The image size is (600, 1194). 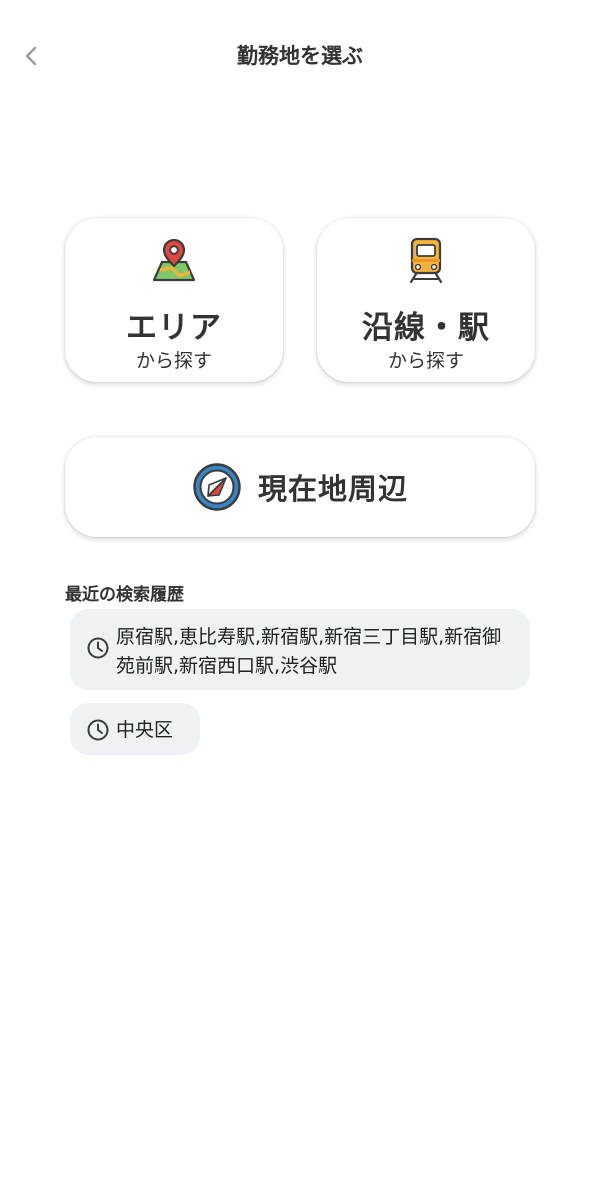 What do you see at coordinates (145, 729) in the screenshot?
I see `history-item-text: 中央区` at bounding box center [145, 729].